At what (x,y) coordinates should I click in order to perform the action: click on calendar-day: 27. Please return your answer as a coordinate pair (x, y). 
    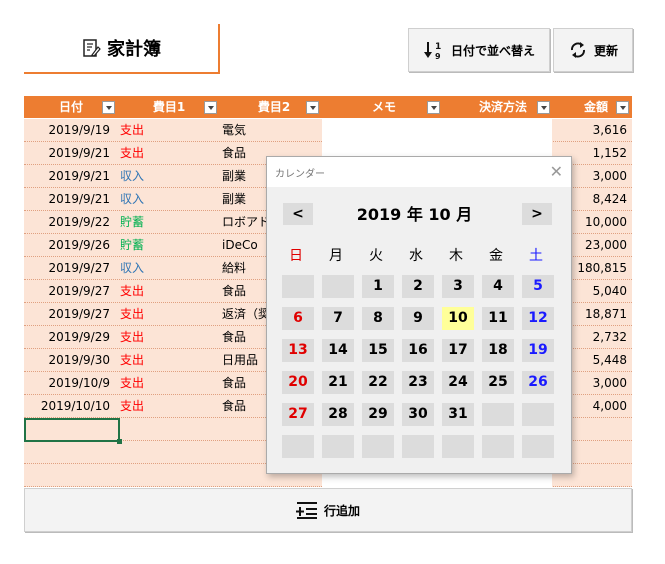
    Looking at the image, I should click on (298, 414).